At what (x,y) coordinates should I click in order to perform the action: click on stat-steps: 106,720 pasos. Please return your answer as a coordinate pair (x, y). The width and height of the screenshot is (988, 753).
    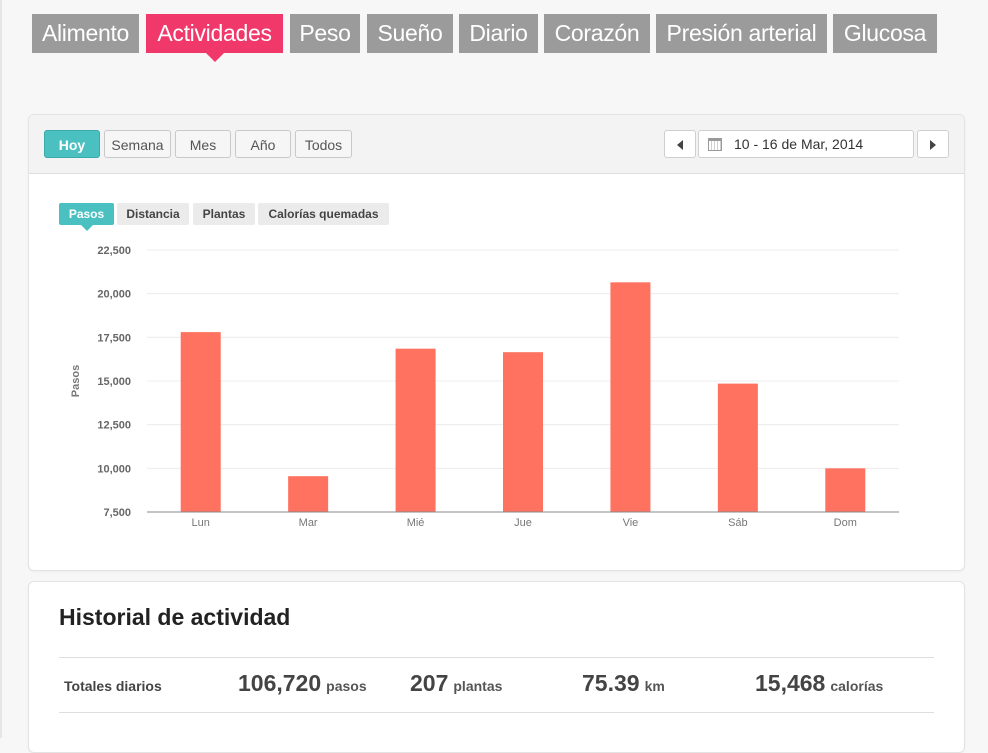
    Looking at the image, I should click on (302, 683).